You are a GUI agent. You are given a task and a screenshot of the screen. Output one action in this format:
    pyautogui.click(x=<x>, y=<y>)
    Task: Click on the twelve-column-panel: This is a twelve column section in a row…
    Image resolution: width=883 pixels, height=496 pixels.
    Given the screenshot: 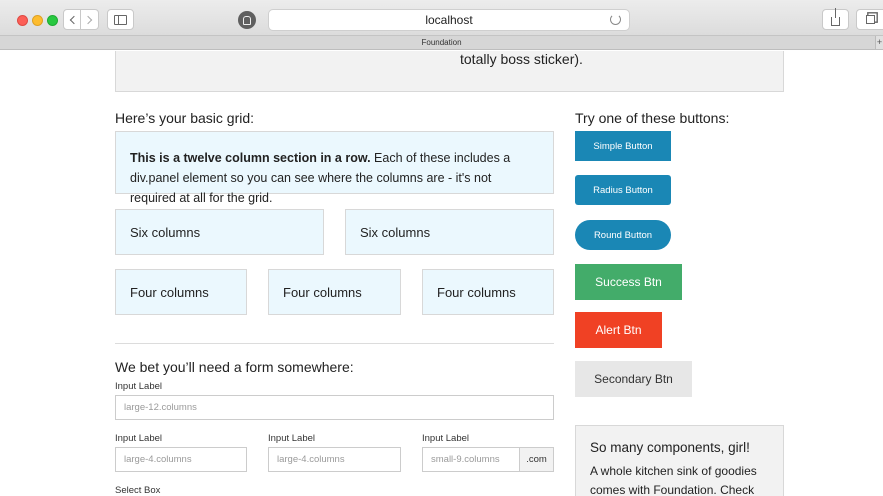 What is the action you would take?
    pyautogui.click(x=334, y=168)
    